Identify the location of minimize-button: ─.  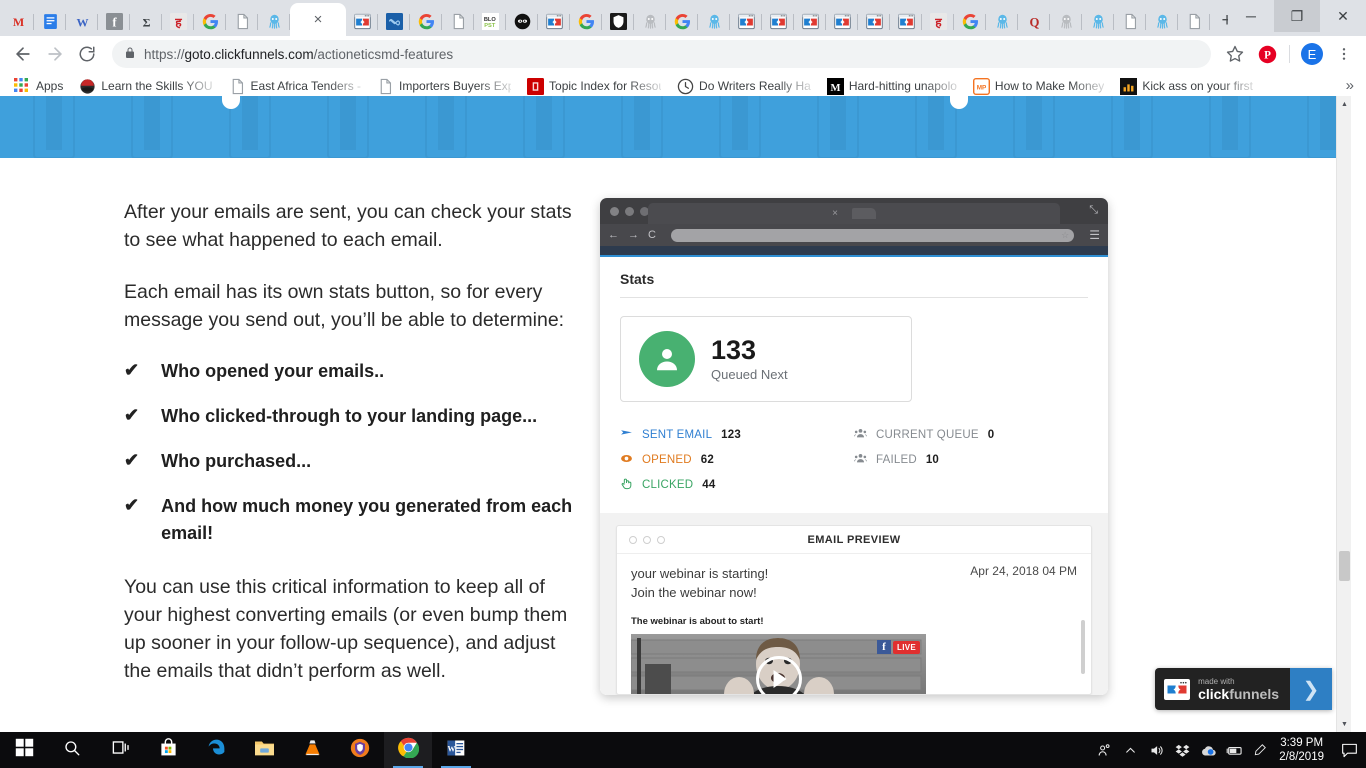
(1251, 16).